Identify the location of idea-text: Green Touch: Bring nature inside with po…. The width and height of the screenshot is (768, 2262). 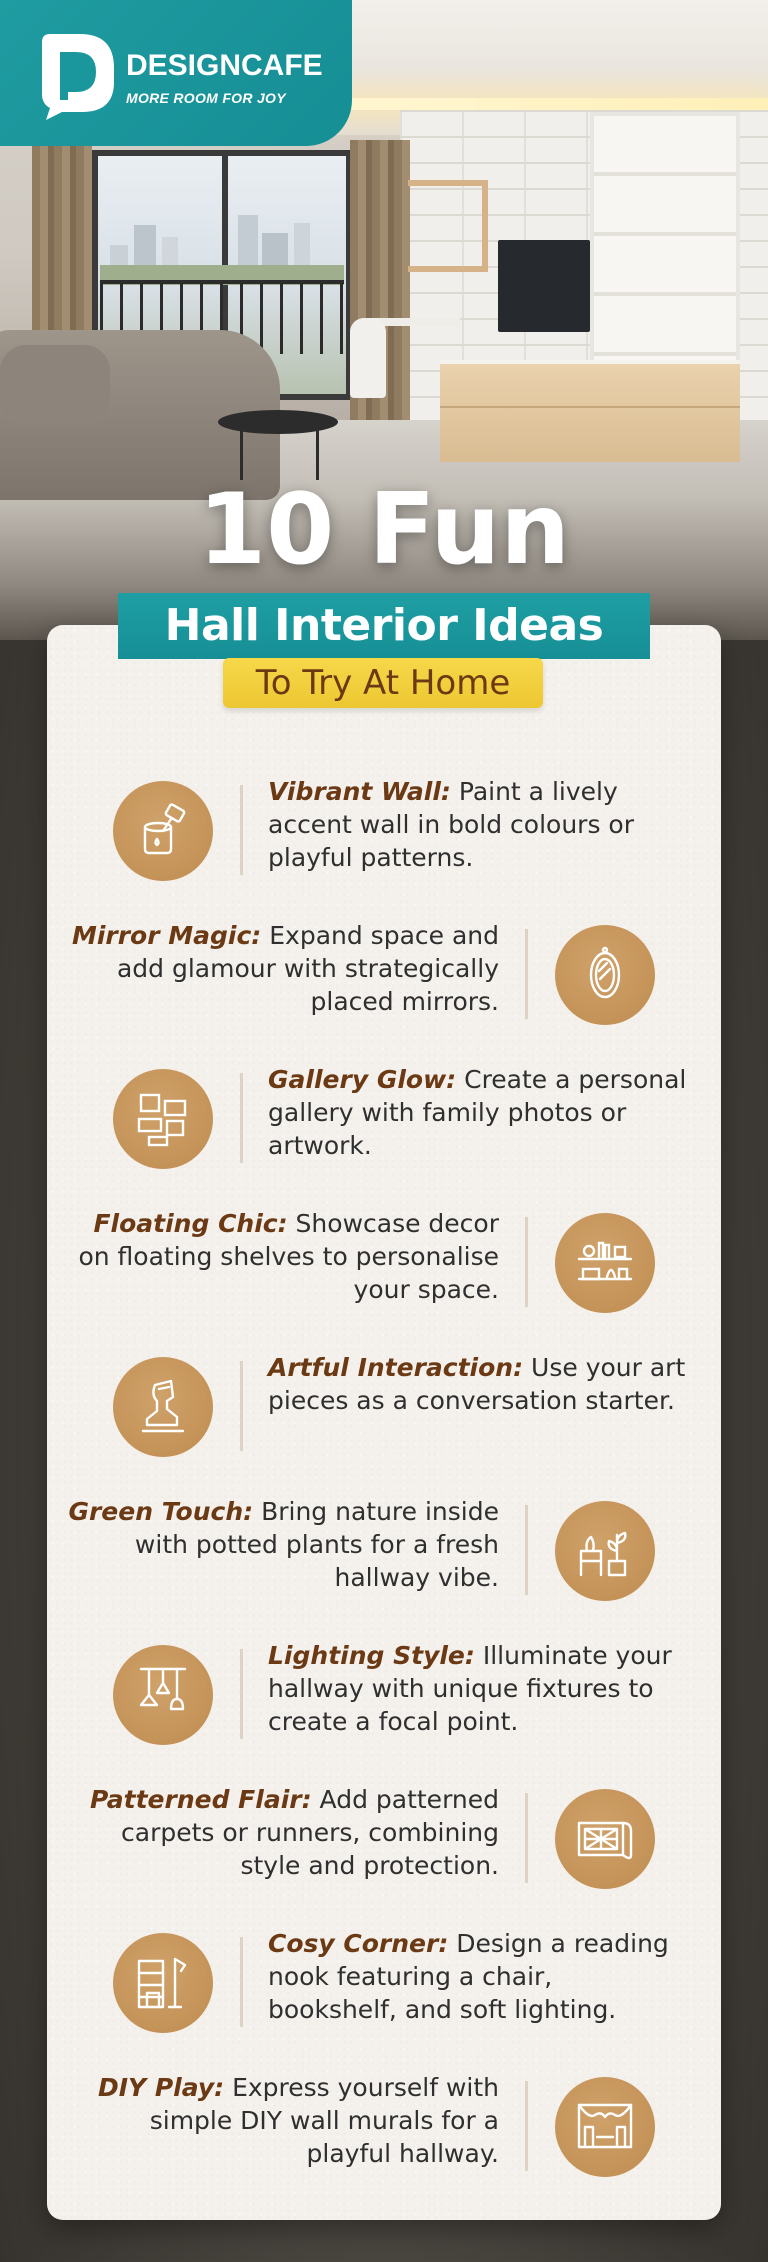
(283, 1544).